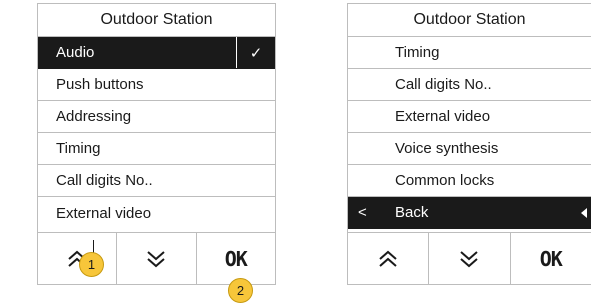 This screenshot has height=303, width=592. I want to click on callout-marker-2: 2, so click(240, 290).